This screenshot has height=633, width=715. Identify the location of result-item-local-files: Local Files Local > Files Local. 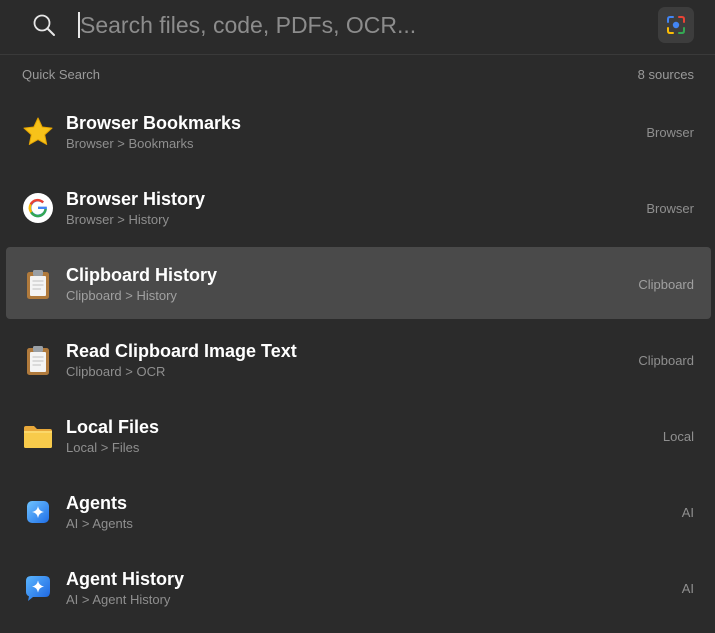
(357, 436).